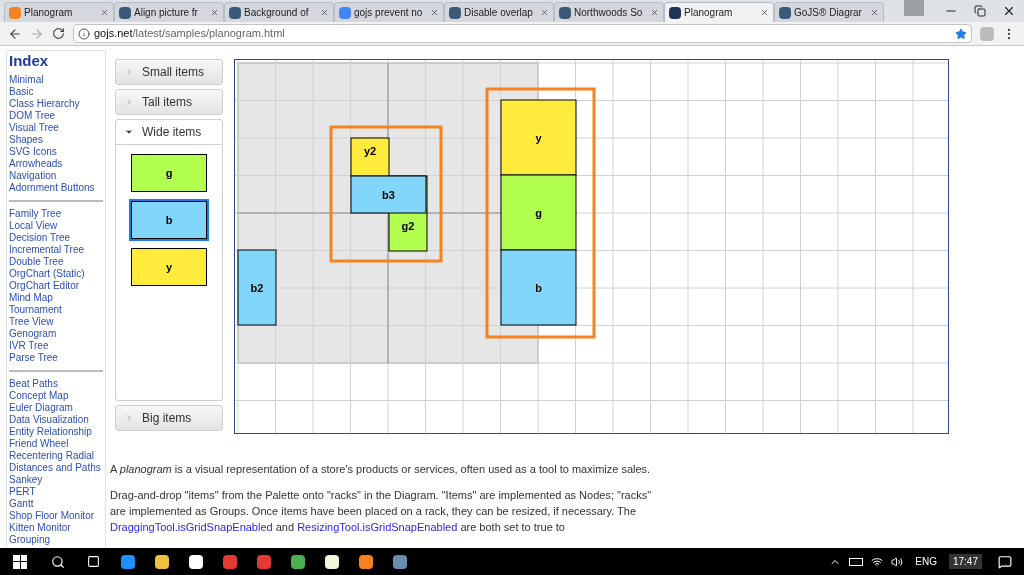 The image size is (1024, 575). What do you see at coordinates (56, 516) in the screenshot?
I see `index-link: Shop Floor Monitor` at bounding box center [56, 516].